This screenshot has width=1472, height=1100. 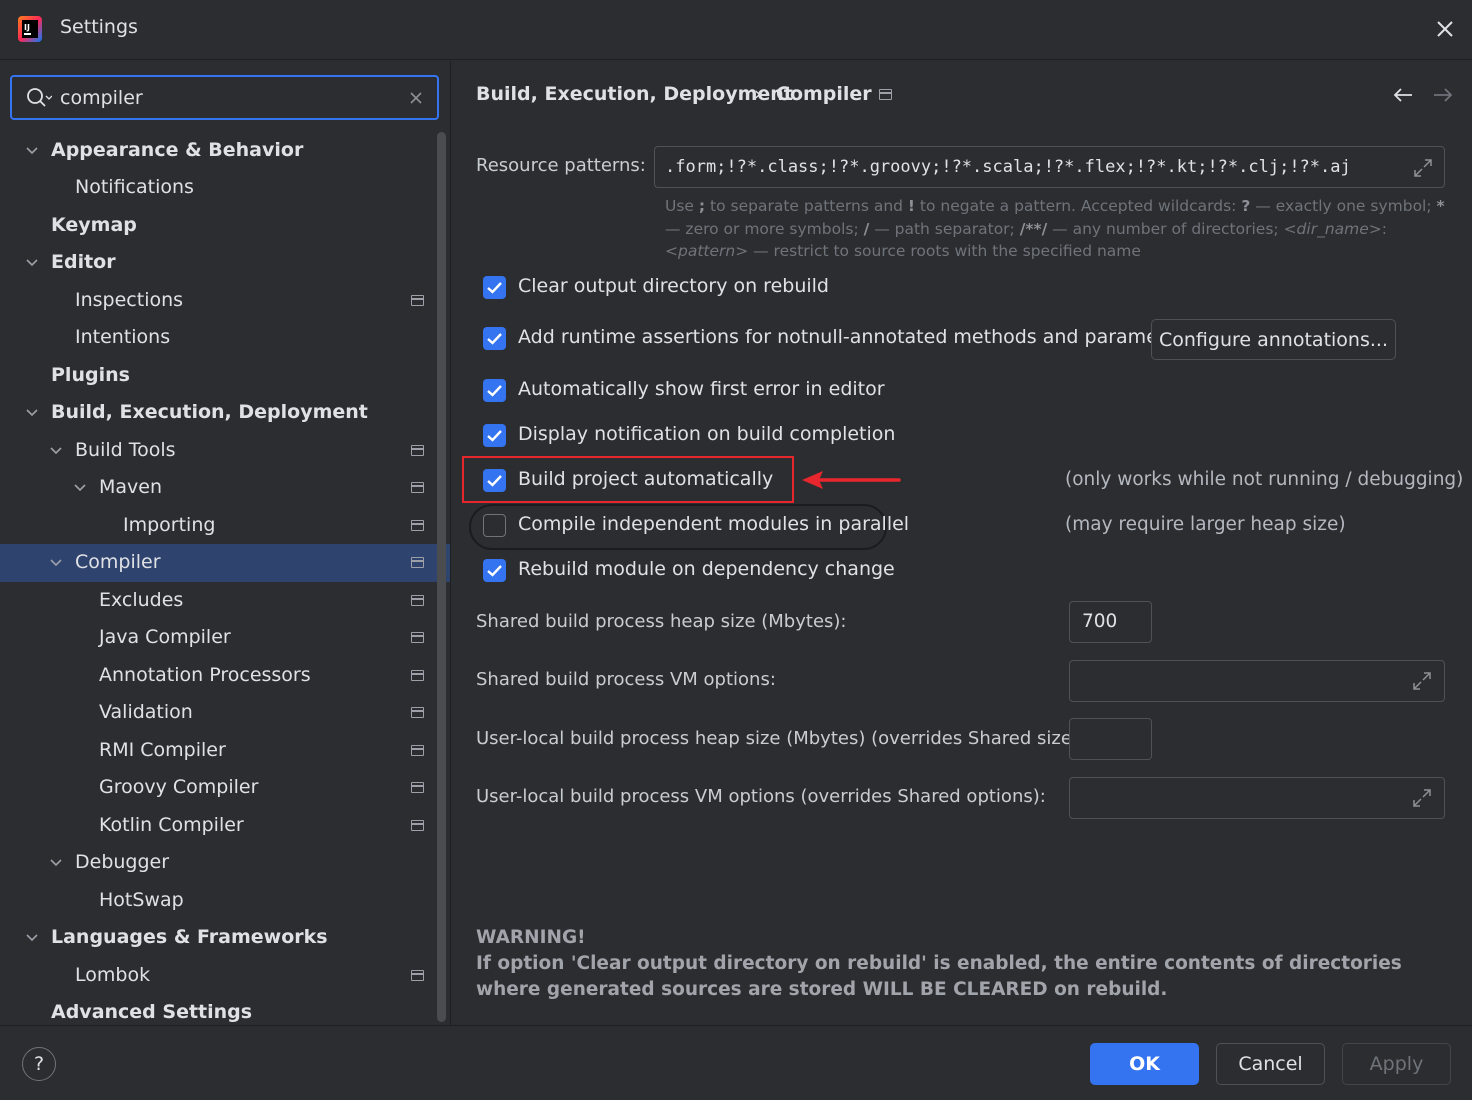 What do you see at coordinates (162, 750) in the screenshot?
I see `tree-label: RMI Compiler` at bounding box center [162, 750].